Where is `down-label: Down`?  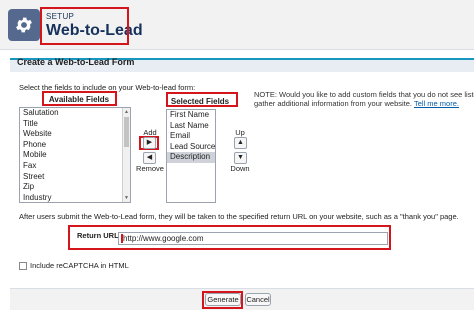 down-label: Down is located at coordinates (240, 168).